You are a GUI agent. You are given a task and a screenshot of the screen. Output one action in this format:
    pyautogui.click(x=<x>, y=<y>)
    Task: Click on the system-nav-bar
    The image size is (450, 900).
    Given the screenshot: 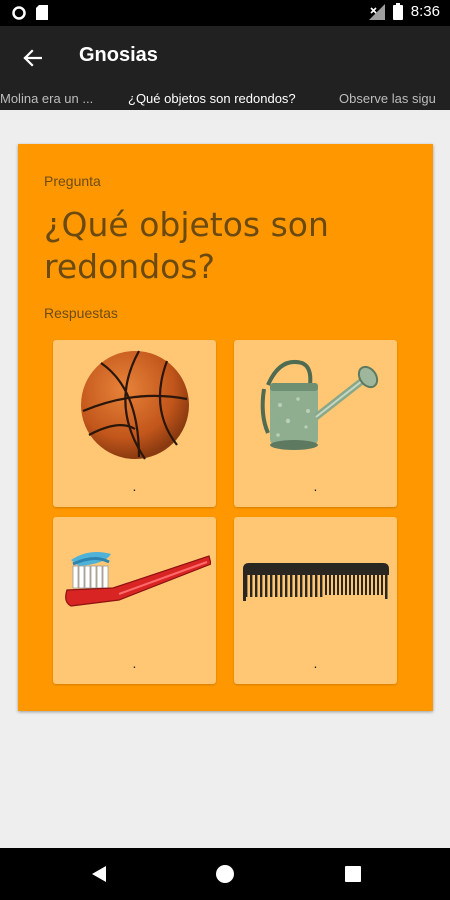 What is the action you would take?
    pyautogui.click(x=225, y=874)
    